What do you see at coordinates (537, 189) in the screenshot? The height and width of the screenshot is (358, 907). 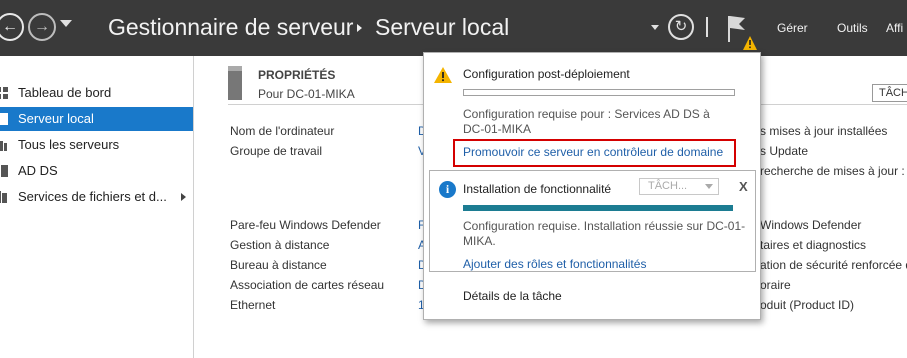 I see `feature-install-title: Installation de fonctionnalité` at bounding box center [537, 189].